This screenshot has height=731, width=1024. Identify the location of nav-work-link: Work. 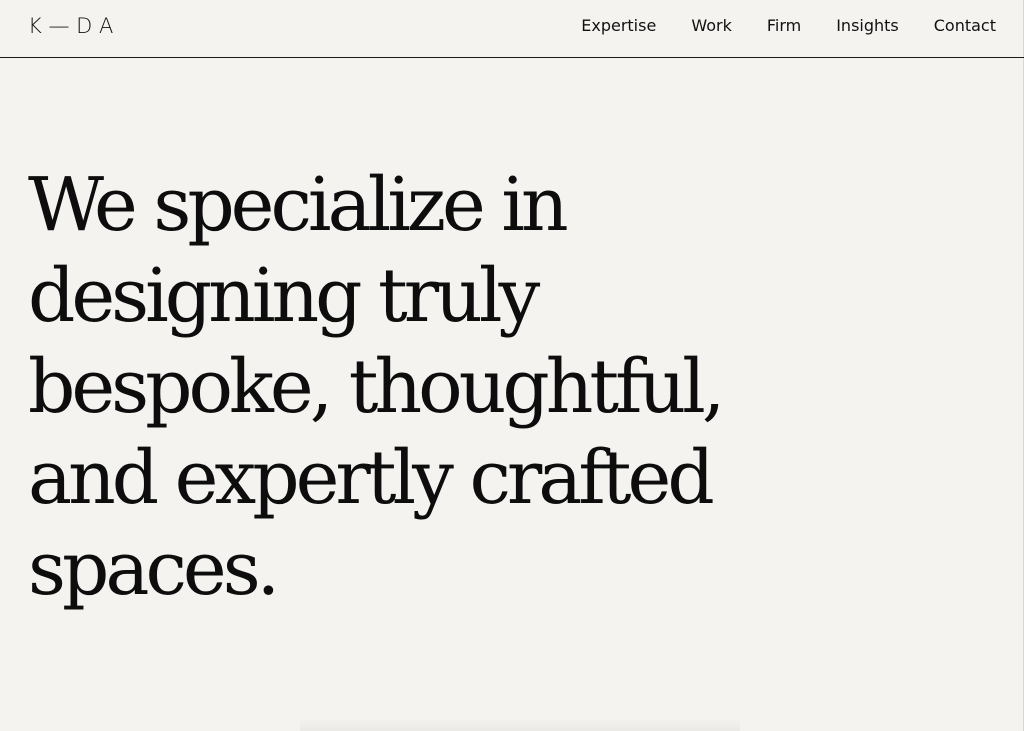
(711, 26).